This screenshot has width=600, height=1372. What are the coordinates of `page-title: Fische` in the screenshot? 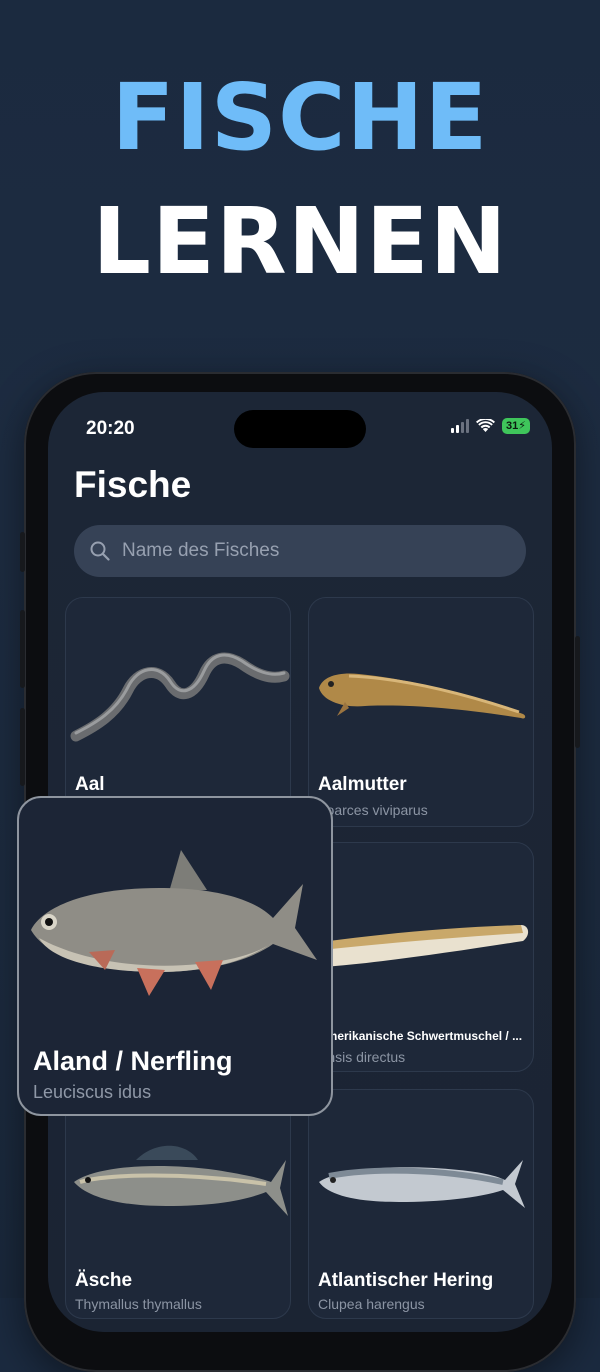 It's located at (133, 484).